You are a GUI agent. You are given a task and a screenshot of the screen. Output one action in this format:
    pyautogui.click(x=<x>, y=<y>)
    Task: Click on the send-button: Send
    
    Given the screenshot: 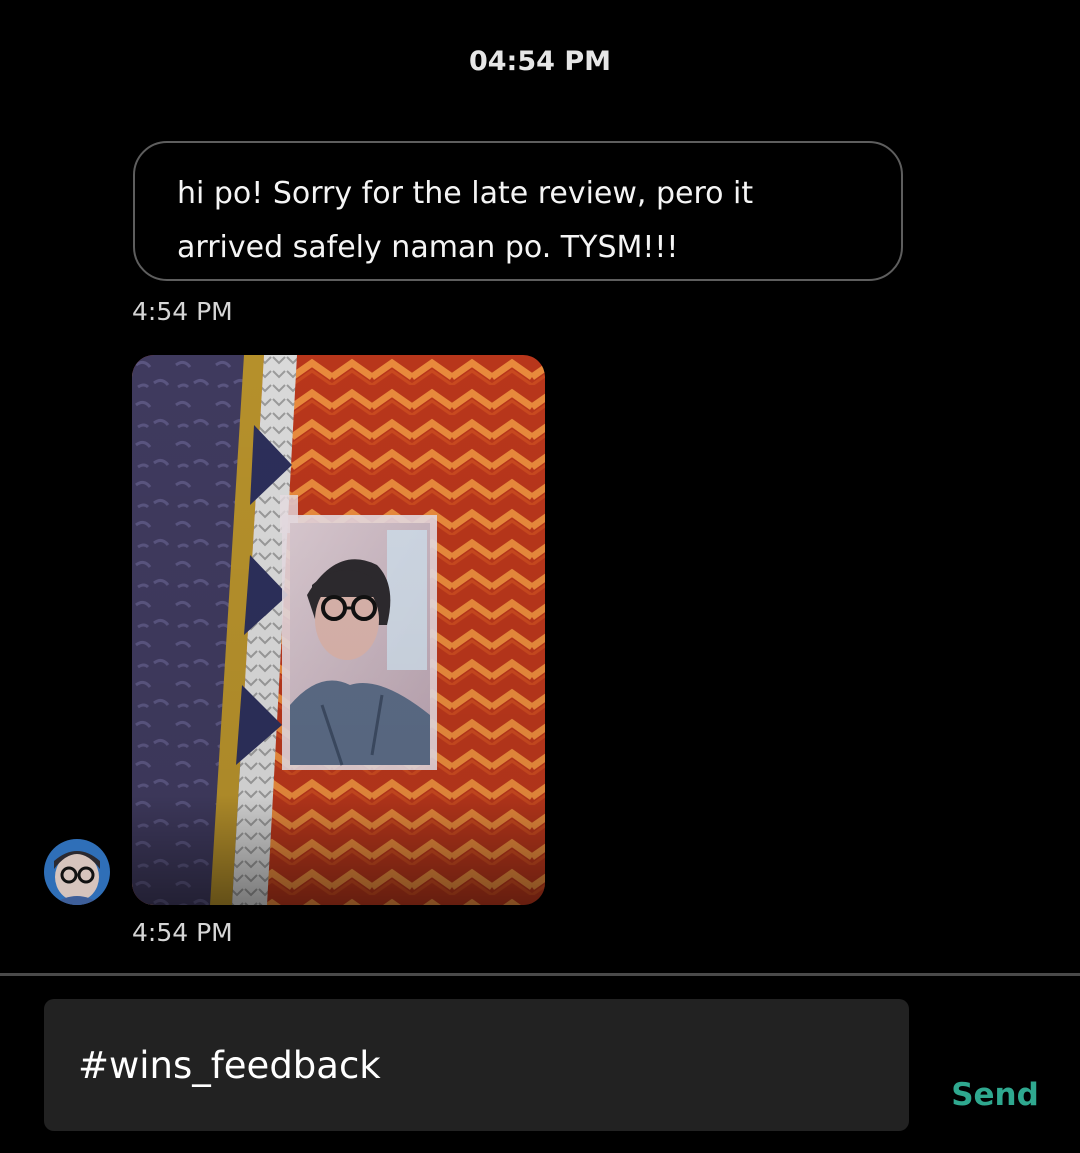 What is the action you would take?
    pyautogui.click(x=995, y=1095)
    